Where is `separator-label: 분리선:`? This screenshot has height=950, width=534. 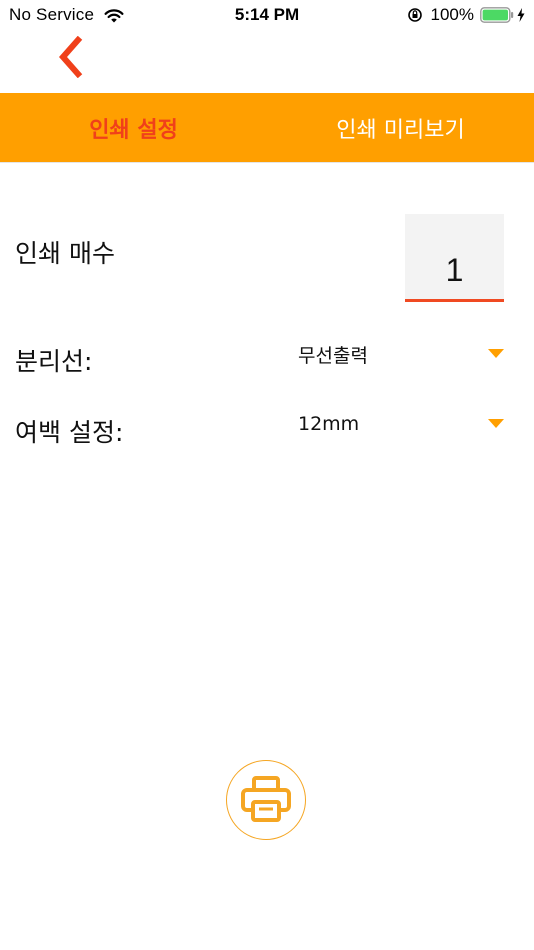
separator-label: 분리선: is located at coordinates (54, 361).